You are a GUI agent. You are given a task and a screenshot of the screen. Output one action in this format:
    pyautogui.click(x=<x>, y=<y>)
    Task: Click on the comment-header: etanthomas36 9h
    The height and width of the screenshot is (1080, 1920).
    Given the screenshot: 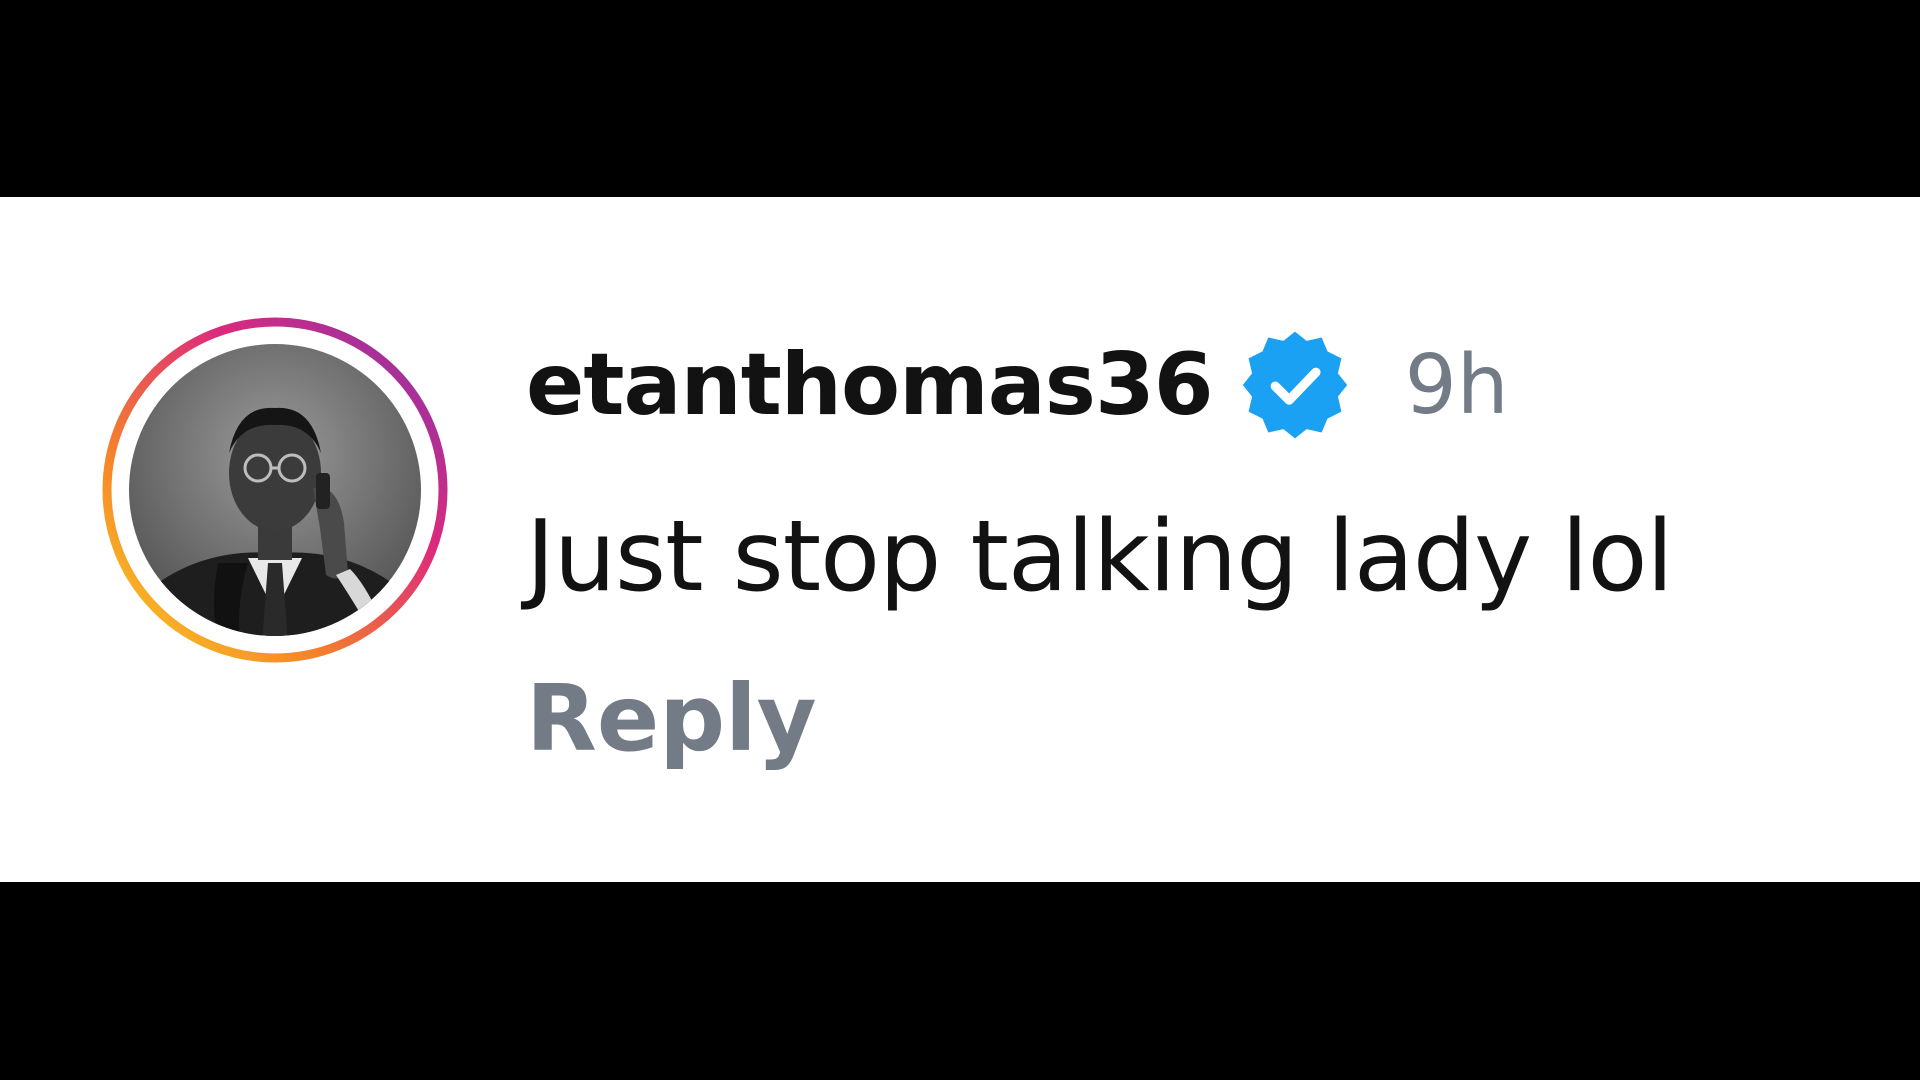 What is the action you would take?
    pyautogui.click(x=1176, y=385)
    